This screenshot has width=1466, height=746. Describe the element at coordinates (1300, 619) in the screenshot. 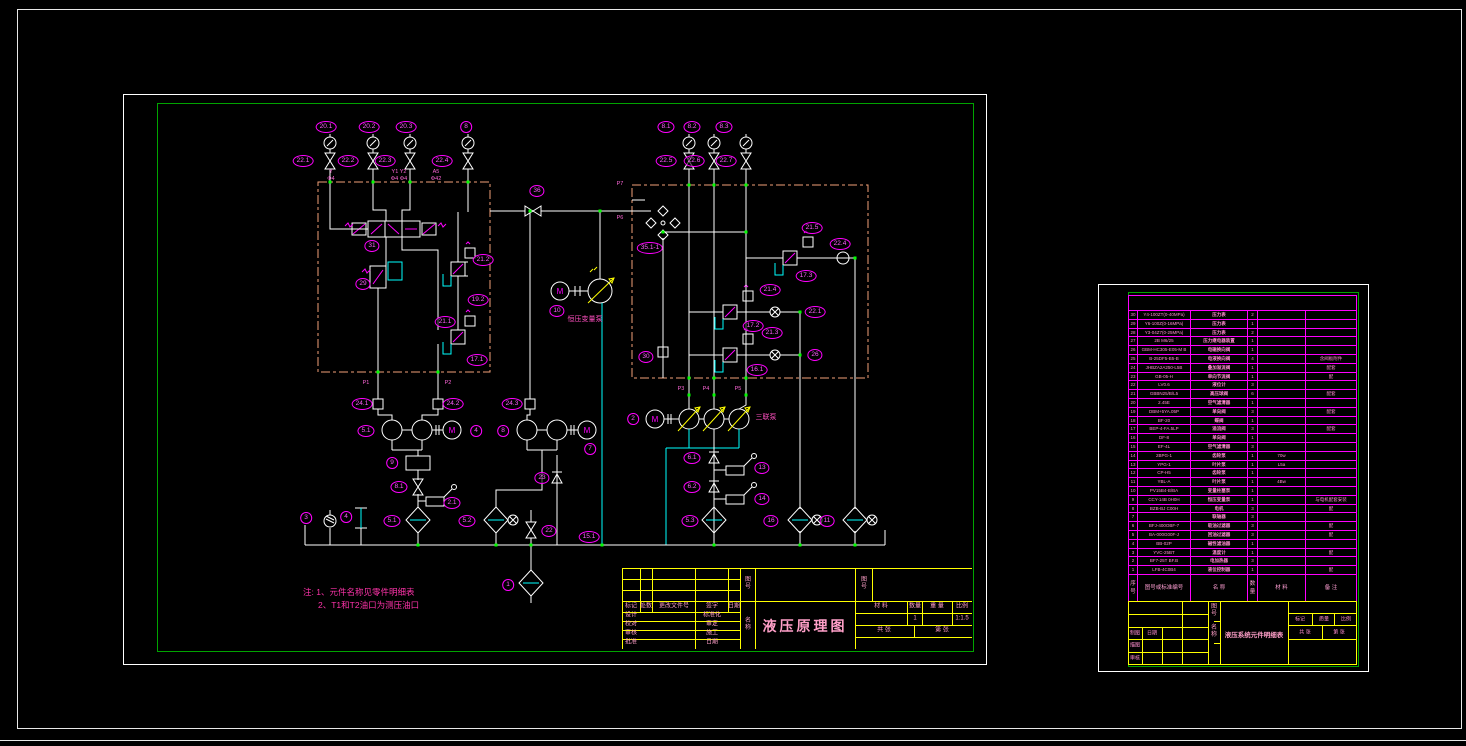

I see `tb2-cell: 标记` at that location.